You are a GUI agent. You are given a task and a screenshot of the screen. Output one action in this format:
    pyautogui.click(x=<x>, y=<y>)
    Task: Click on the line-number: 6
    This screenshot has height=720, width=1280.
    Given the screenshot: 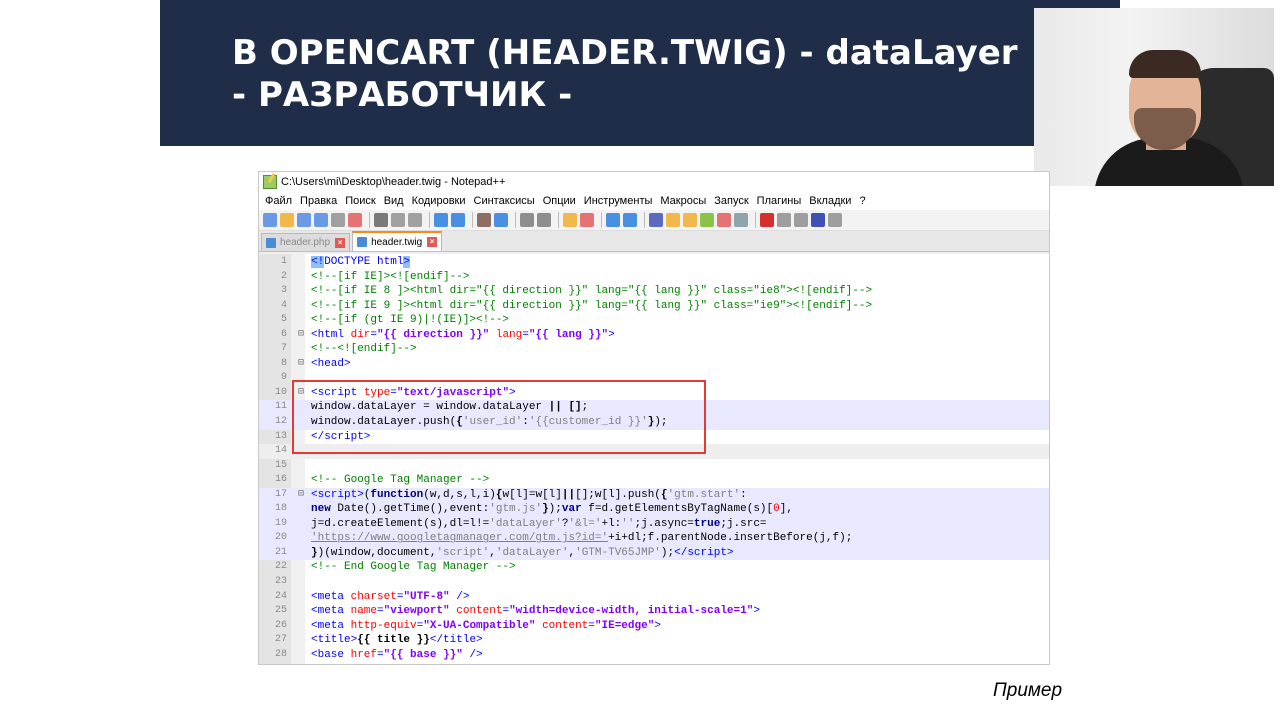 What is the action you would take?
    pyautogui.click(x=283, y=334)
    